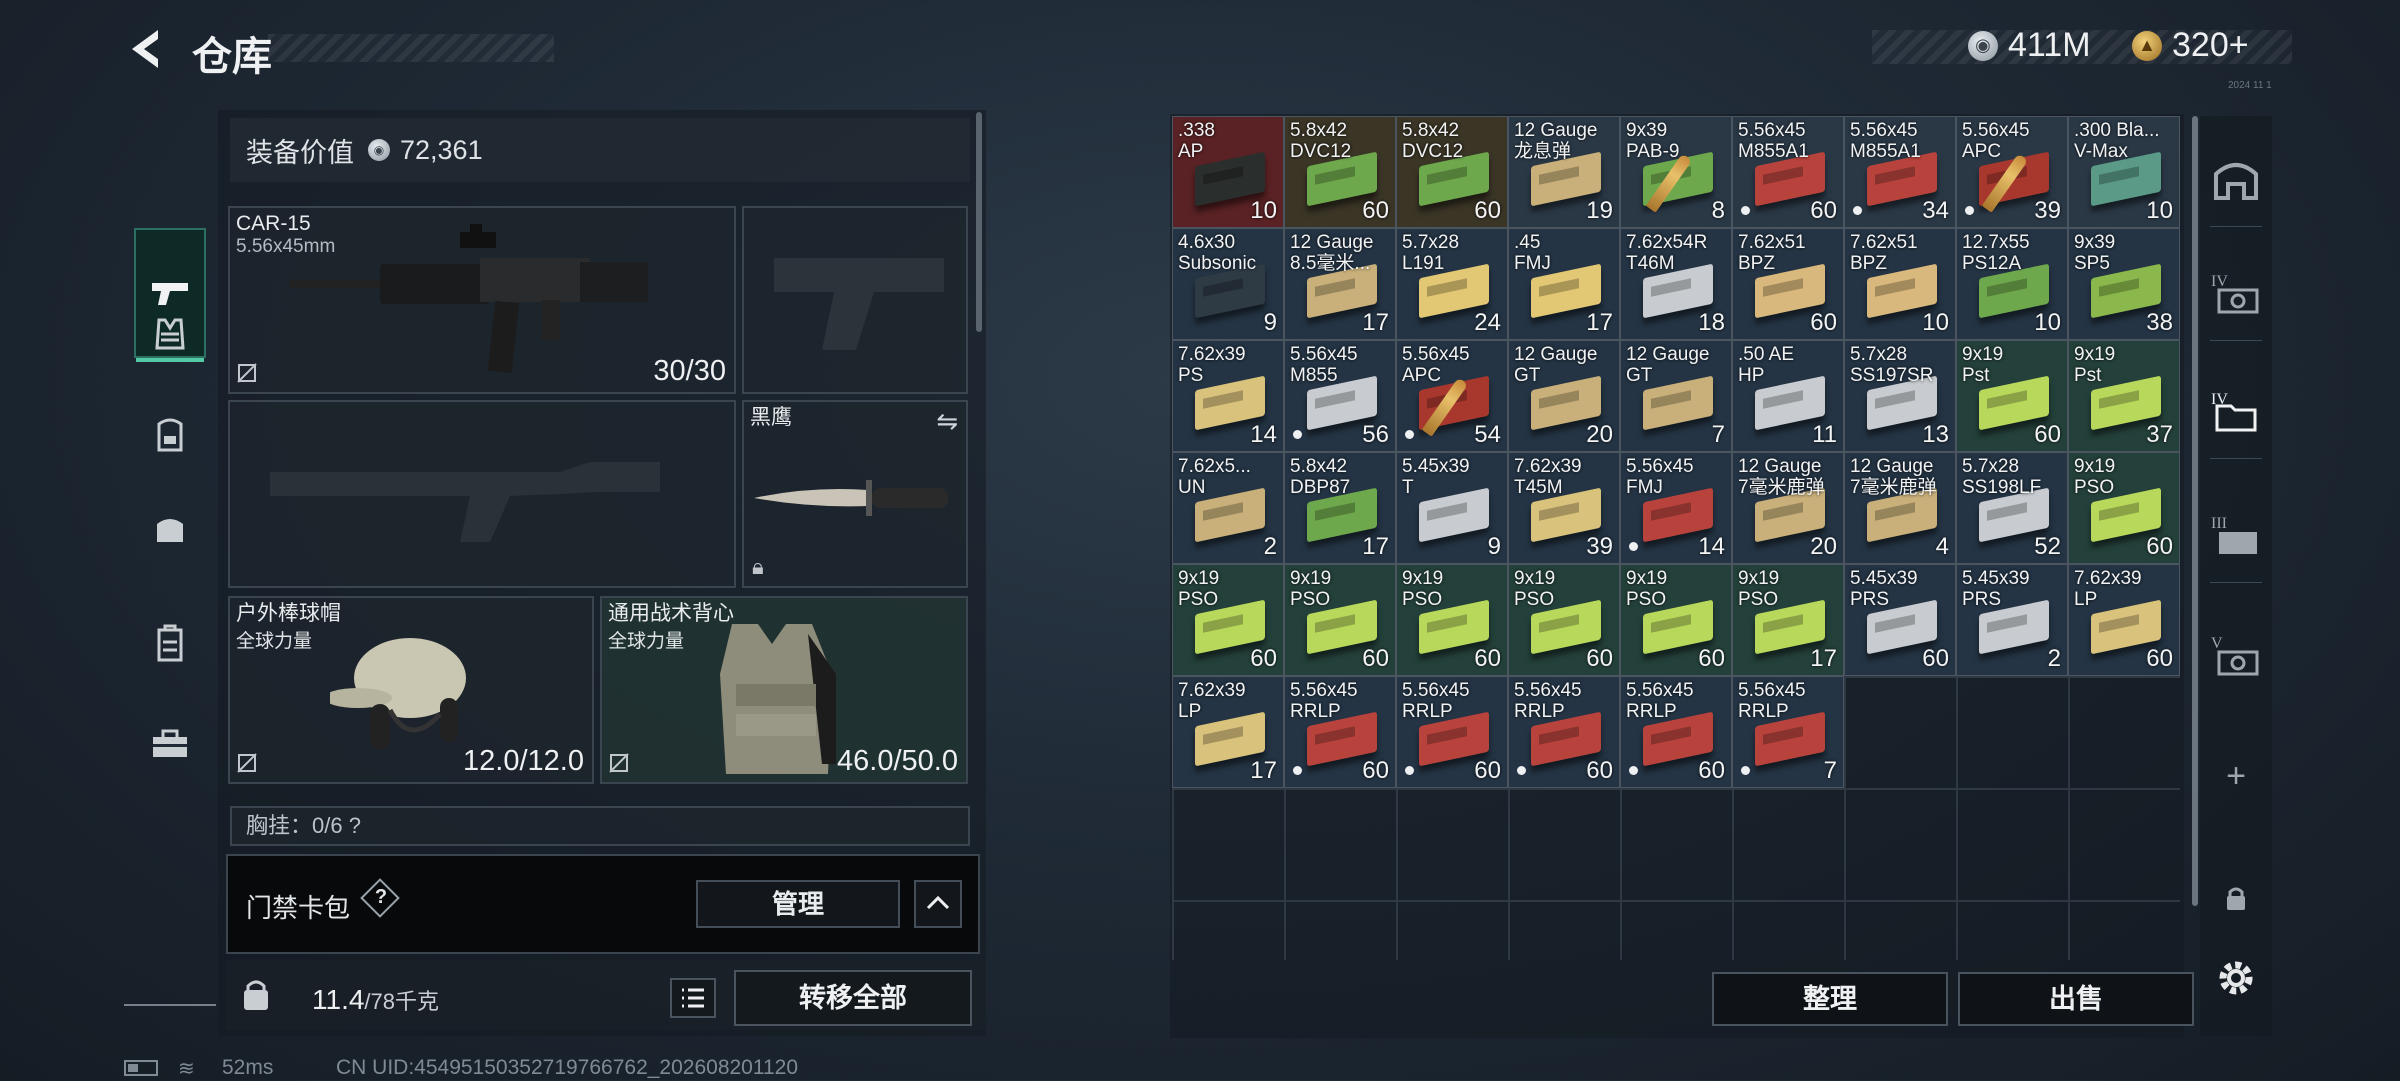 The height and width of the screenshot is (1081, 2400). I want to click on inventory-item: 12 Gauge 8.5毫米... 17, so click(1340, 284).